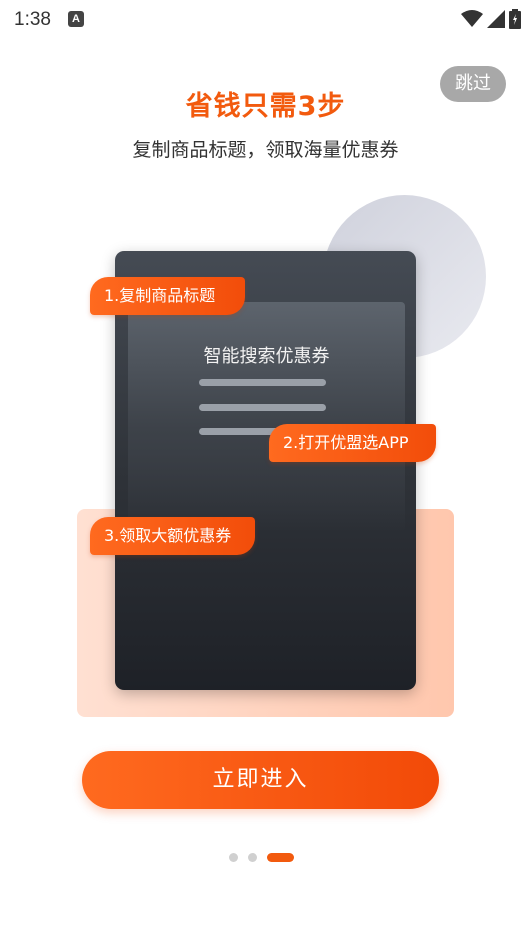 This screenshot has height=945, width=531. Describe the element at coordinates (352, 443) in the screenshot. I see `step-tag-2: 2.打开优盟选APP` at that location.